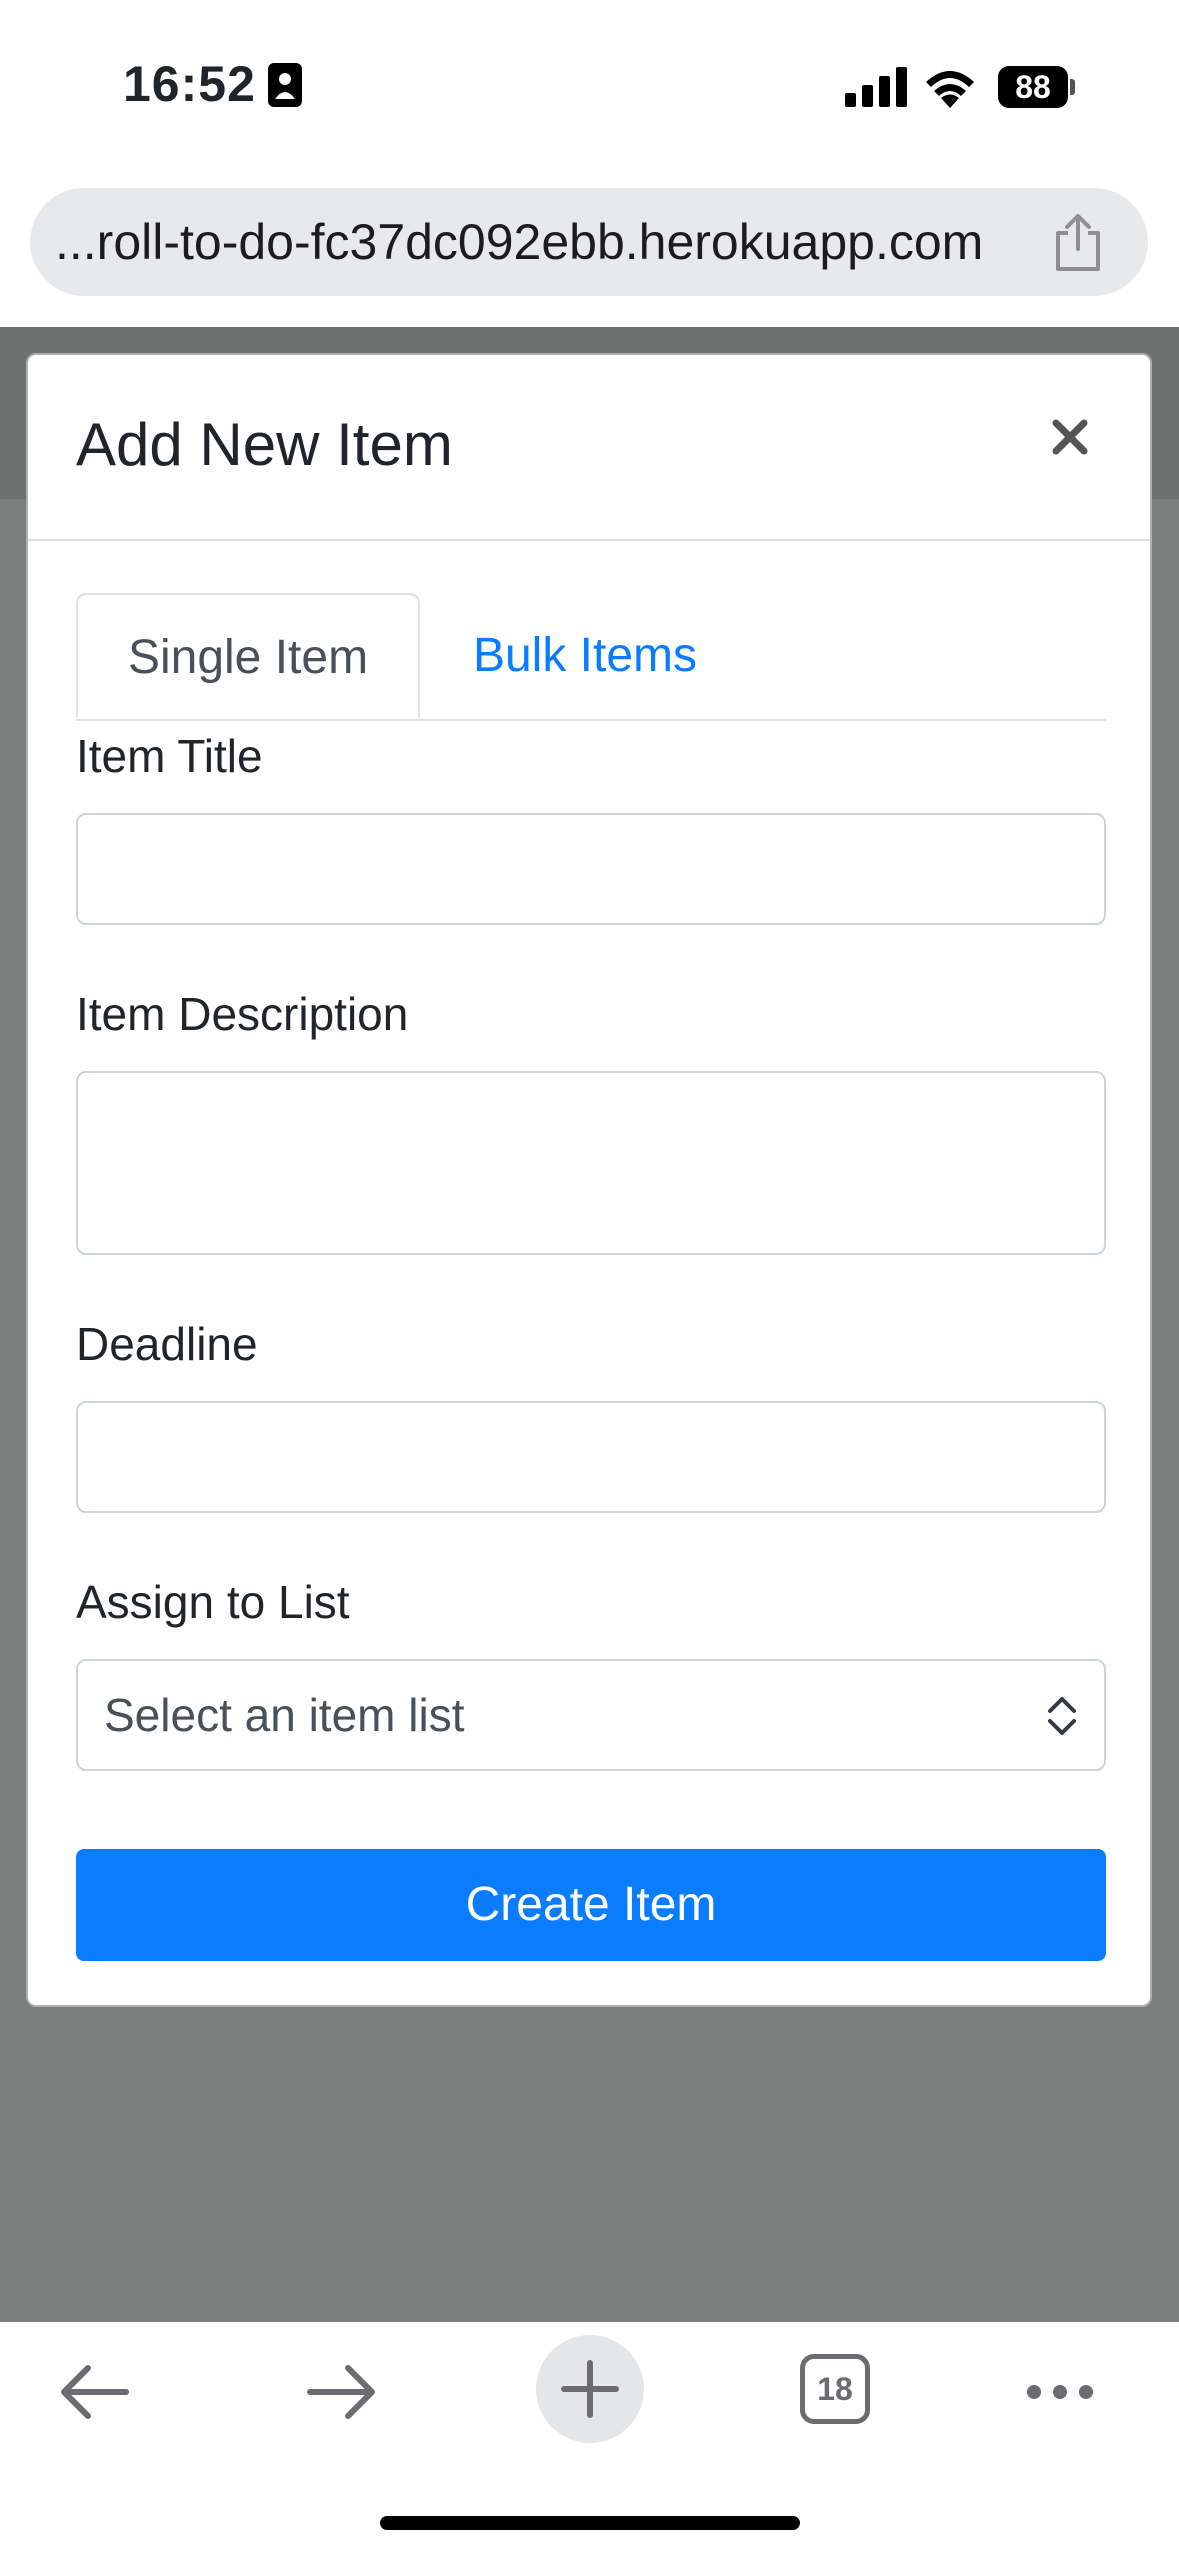 Image resolution: width=1179 pixels, height=2556 pixels. I want to click on status-bar: 16:52 88, so click(589, 87).